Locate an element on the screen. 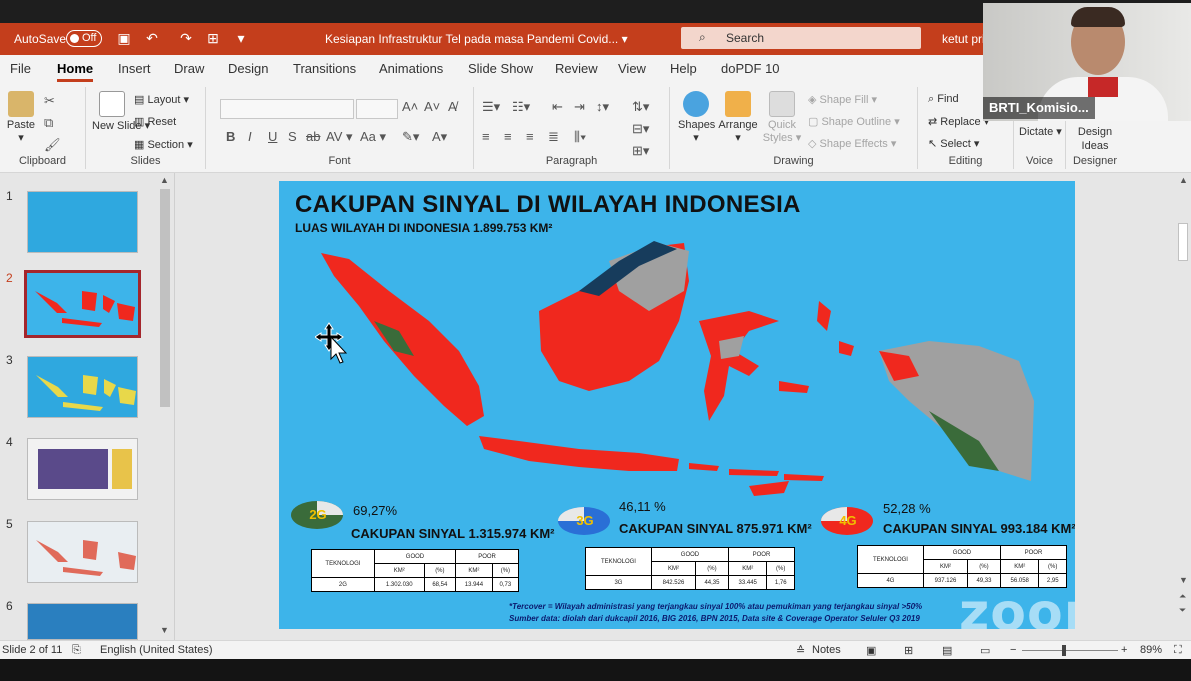  shapes-button: Shapes ▾ is located at coordinates (696, 117).